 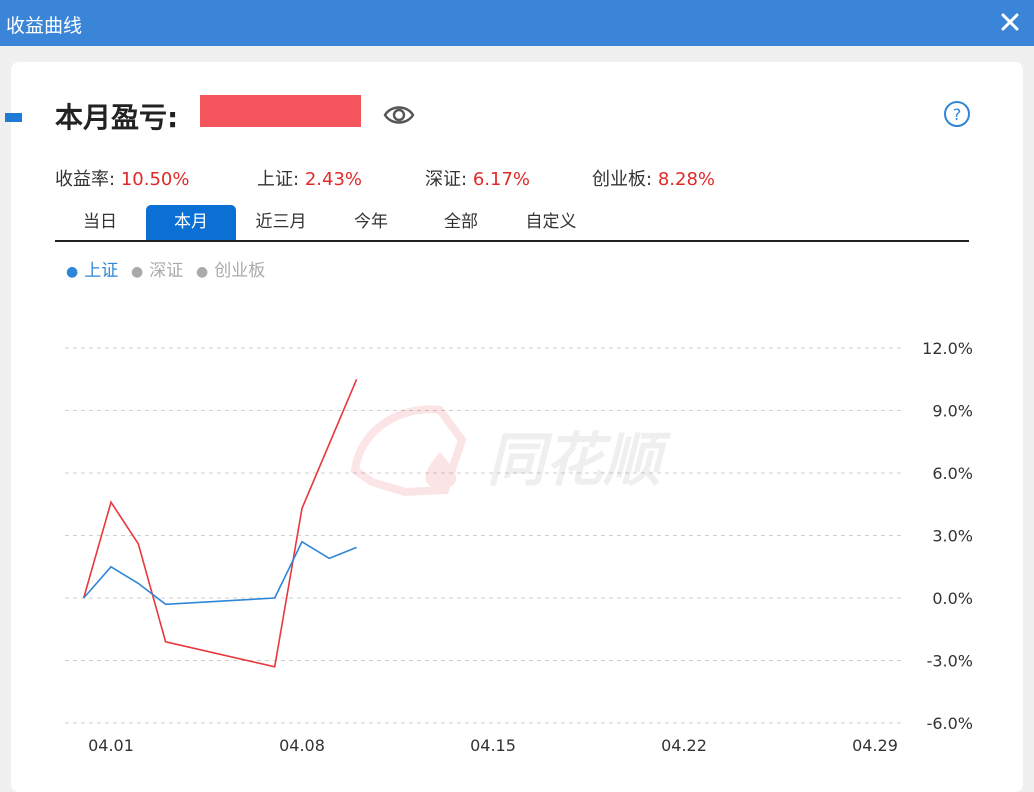 What do you see at coordinates (875, 745) in the screenshot?
I see `x-tick-label: 04.29` at bounding box center [875, 745].